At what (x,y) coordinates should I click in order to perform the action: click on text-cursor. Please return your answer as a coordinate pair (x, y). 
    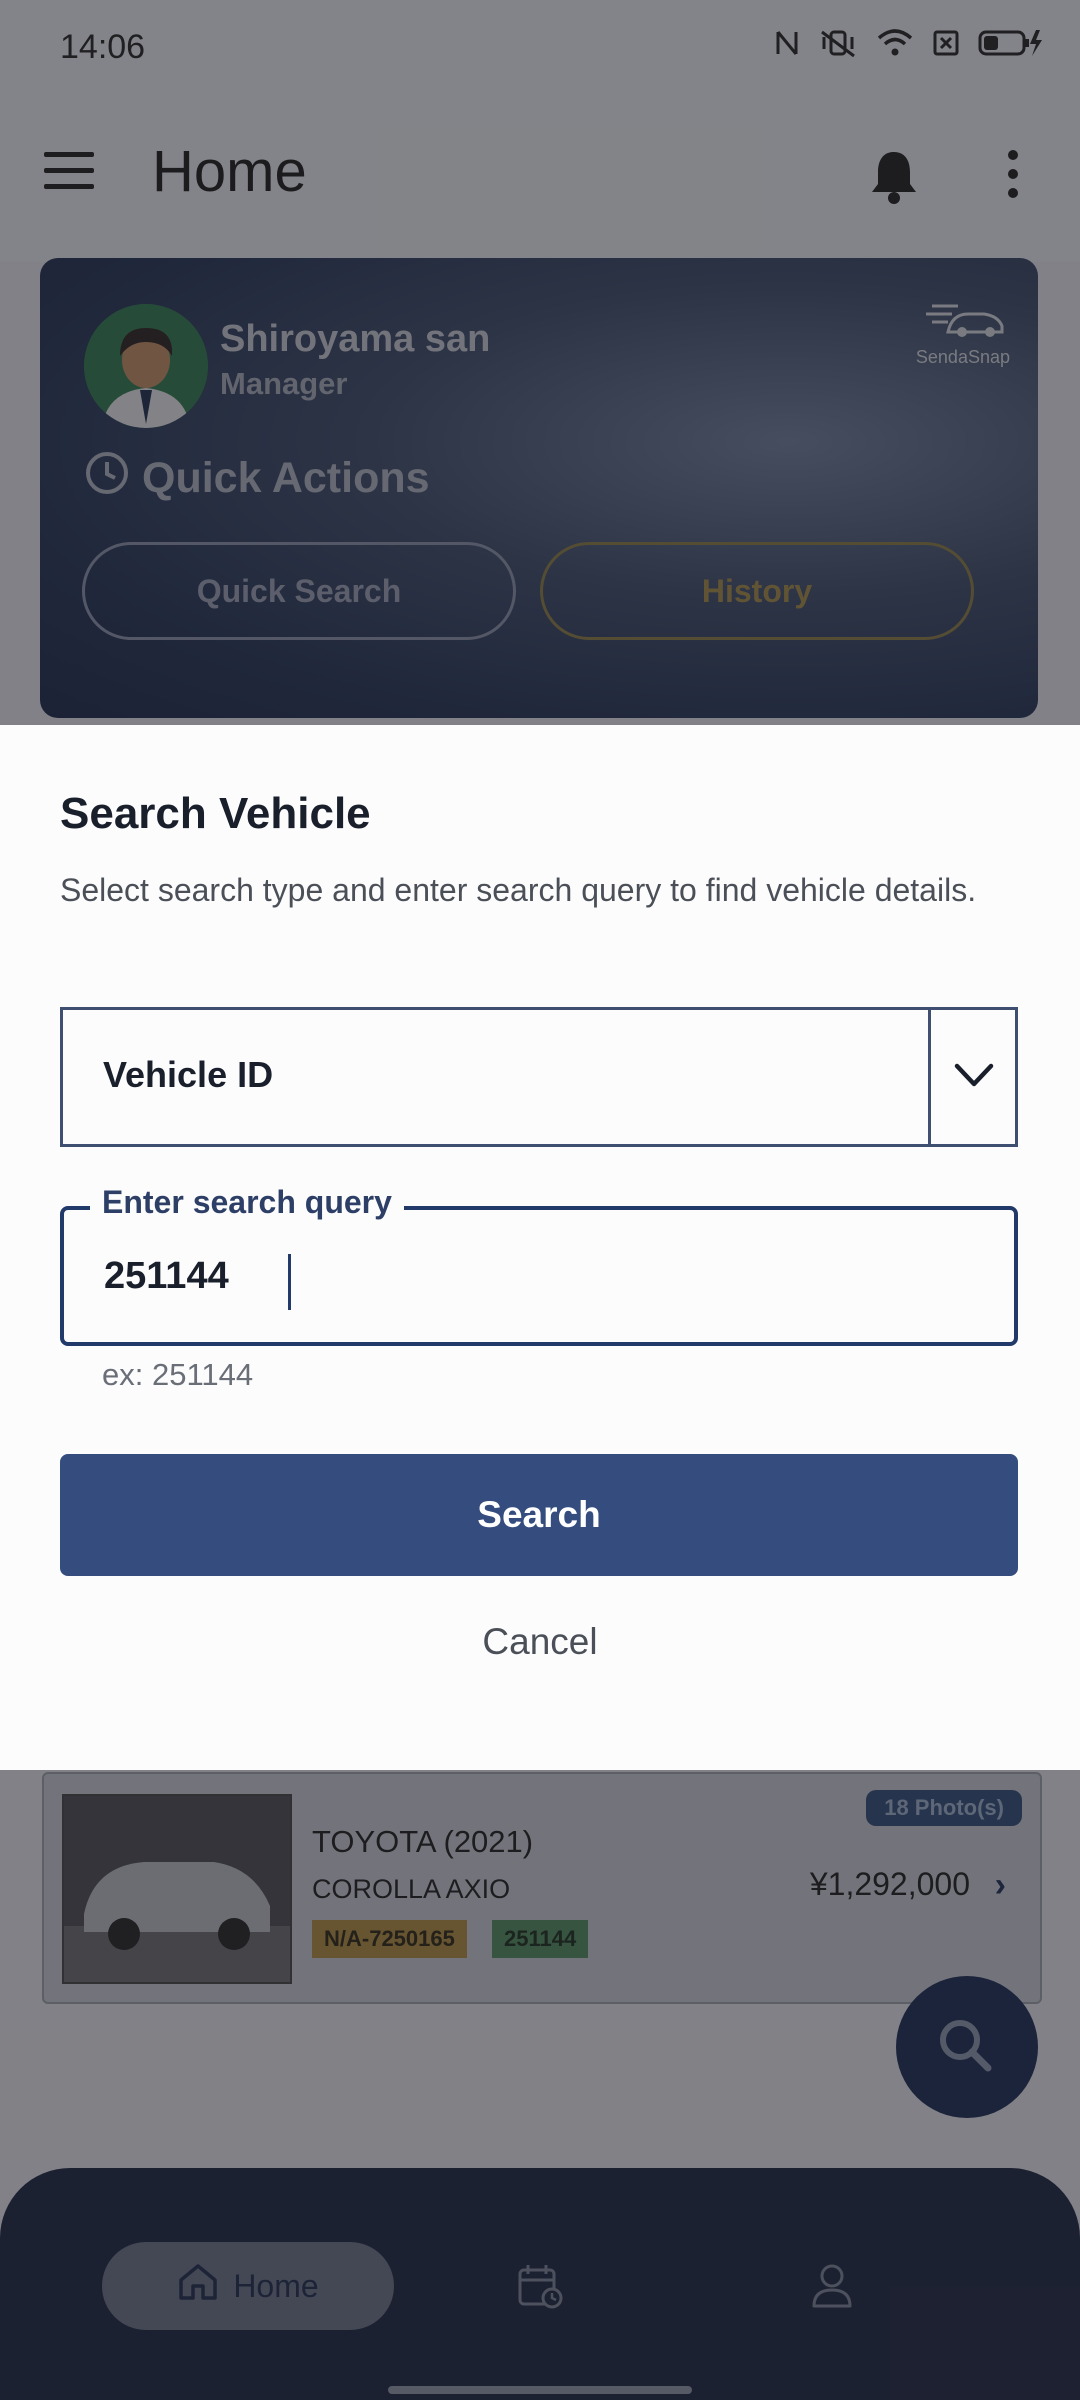
    Looking at the image, I should click on (289, 1282).